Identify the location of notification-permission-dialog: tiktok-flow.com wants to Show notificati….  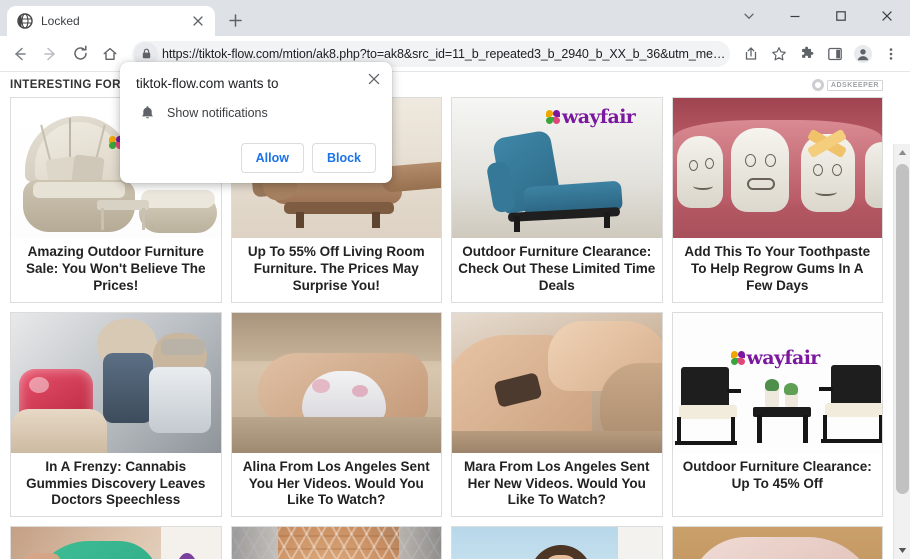
(256, 122).